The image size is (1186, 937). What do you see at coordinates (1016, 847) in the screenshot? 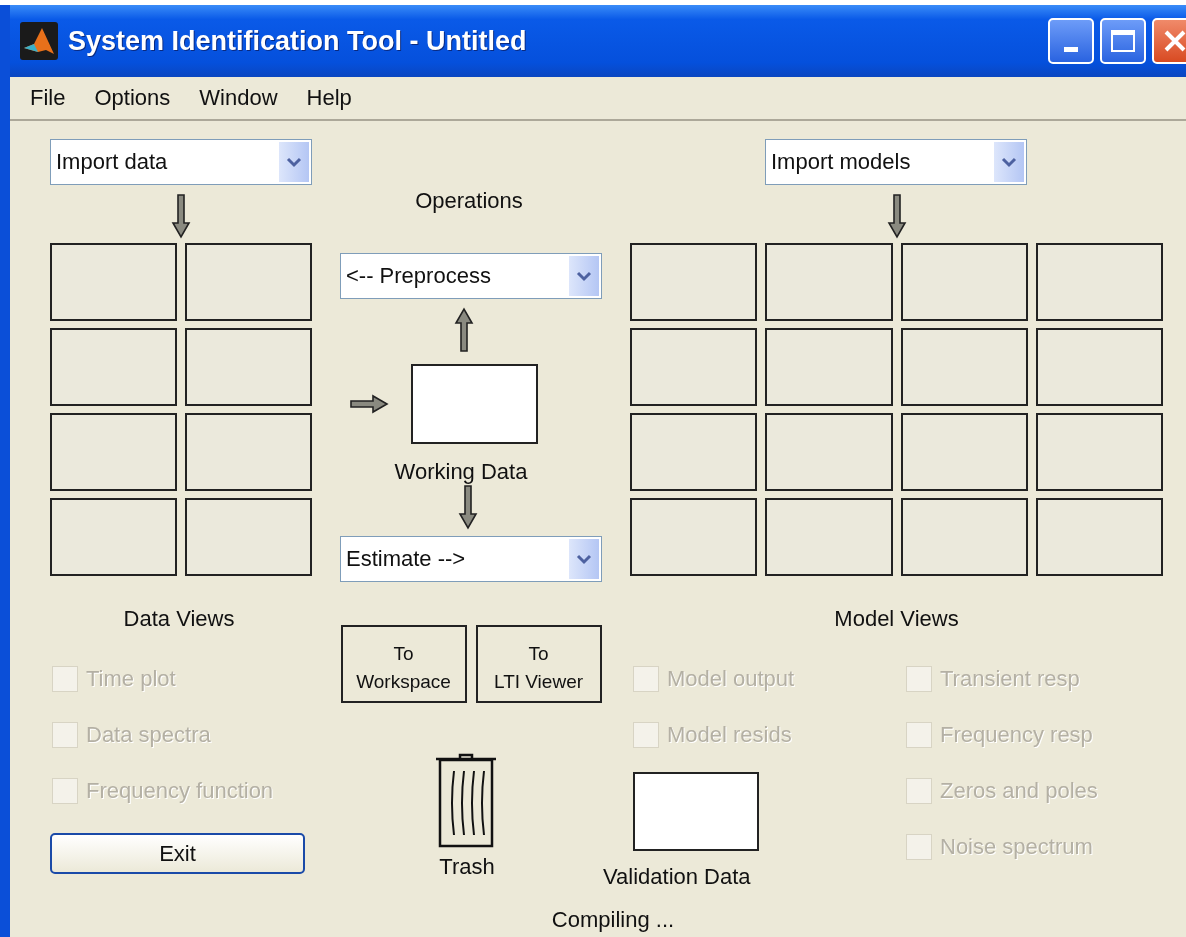
I see `checkbox-label: Noise spectrum` at bounding box center [1016, 847].